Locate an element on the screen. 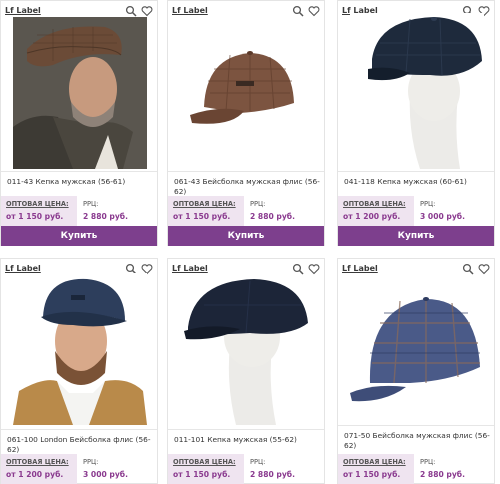 The image size is (500, 484). name-row: 041-118 Кепка мужская (60-61) is located at coordinates (416, 184).